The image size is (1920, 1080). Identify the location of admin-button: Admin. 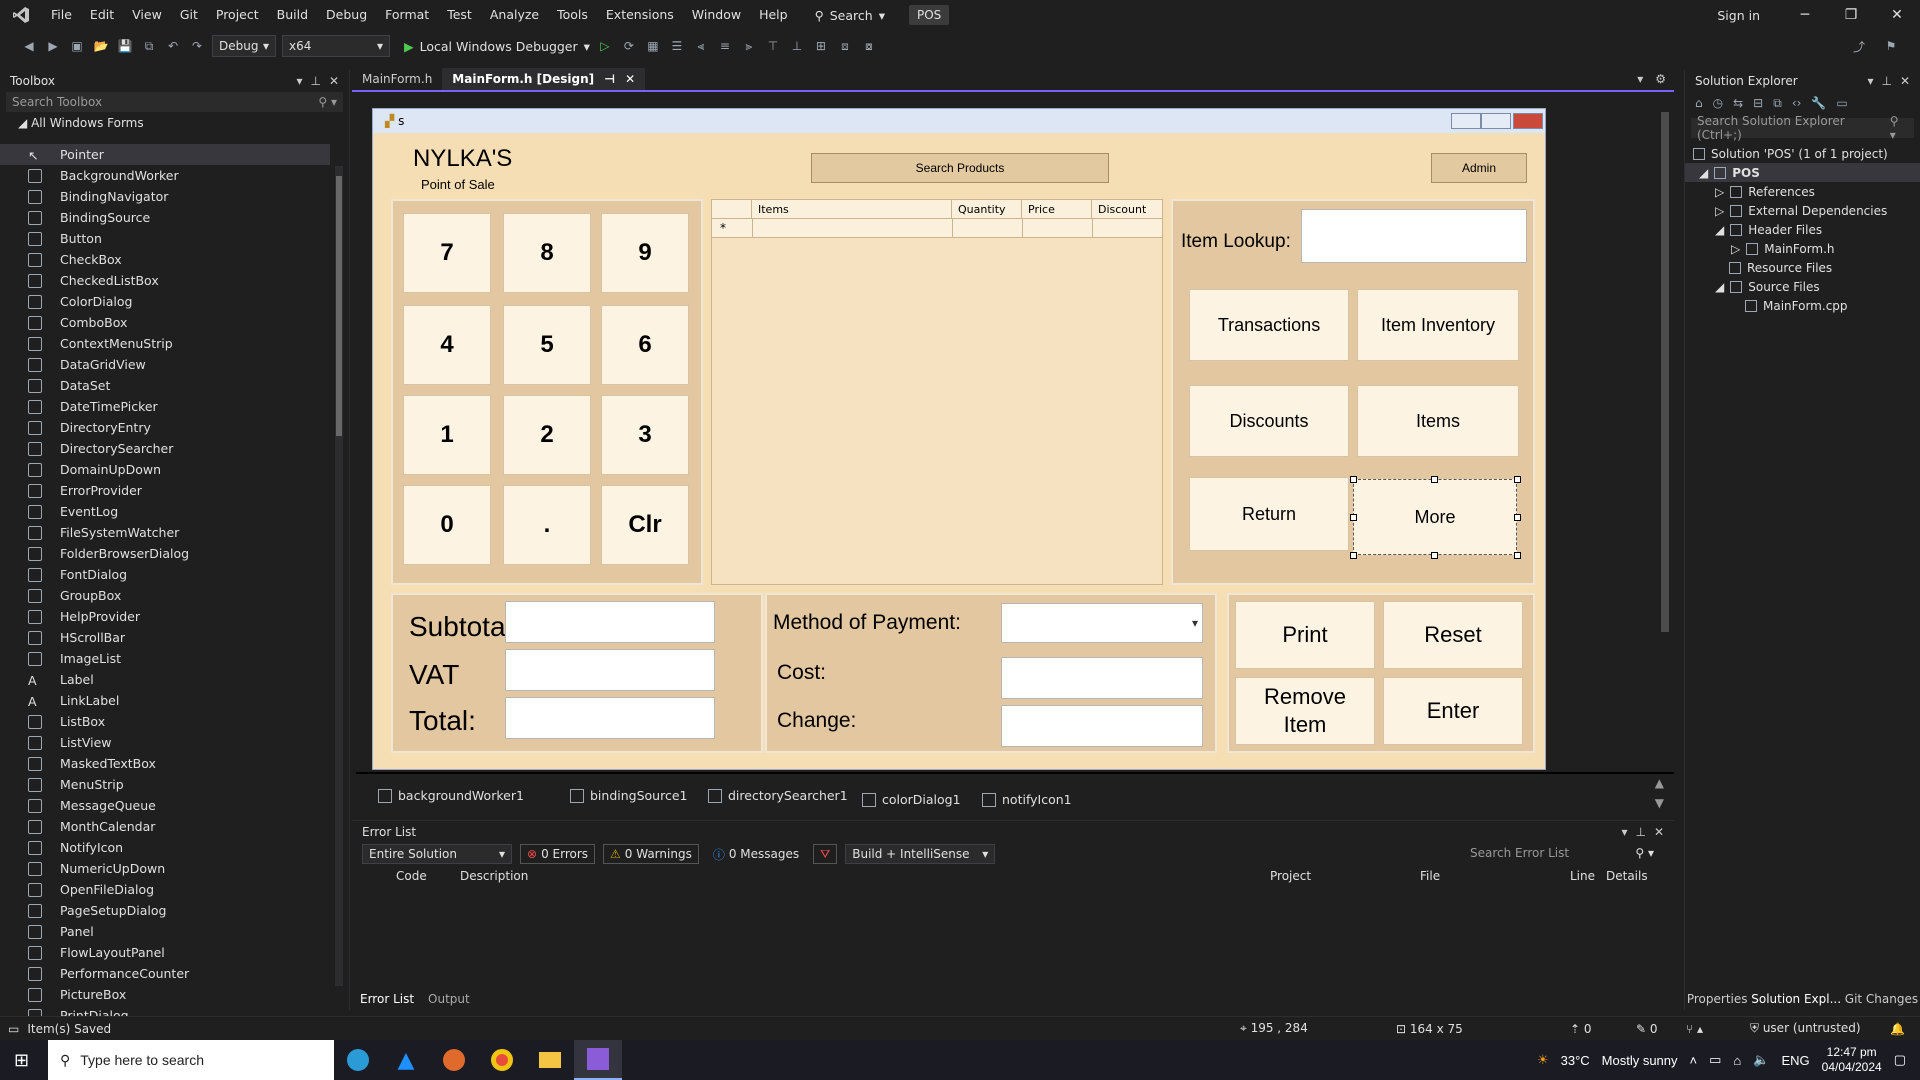
(1479, 168).